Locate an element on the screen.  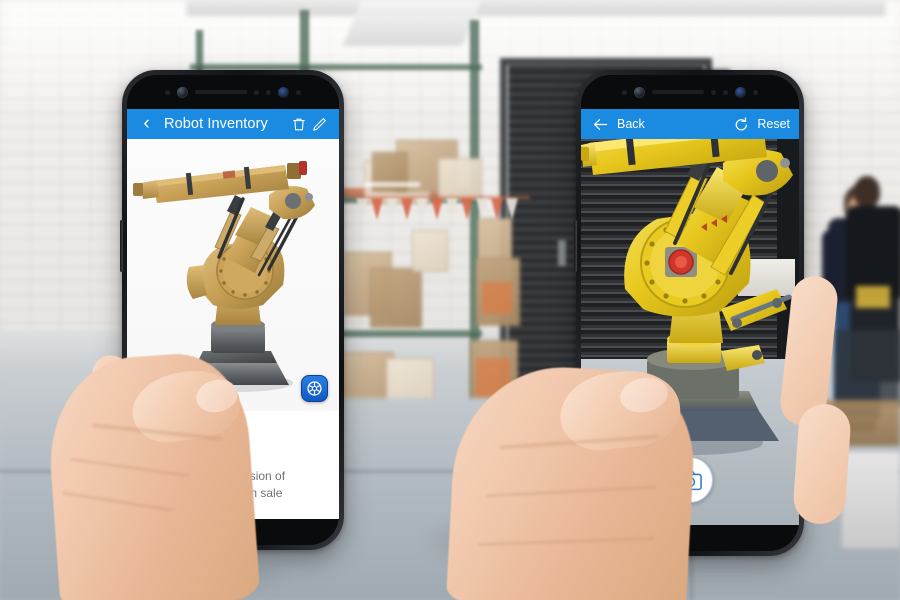
right-app-bar: Back Reset is located at coordinates (690, 124).